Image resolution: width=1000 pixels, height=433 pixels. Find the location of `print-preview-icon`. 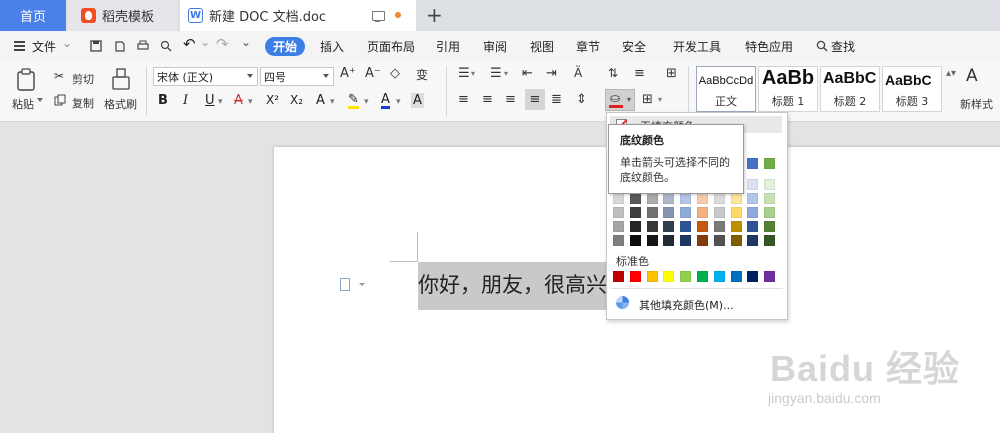

print-preview-icon is located at coordinates (166, 46).